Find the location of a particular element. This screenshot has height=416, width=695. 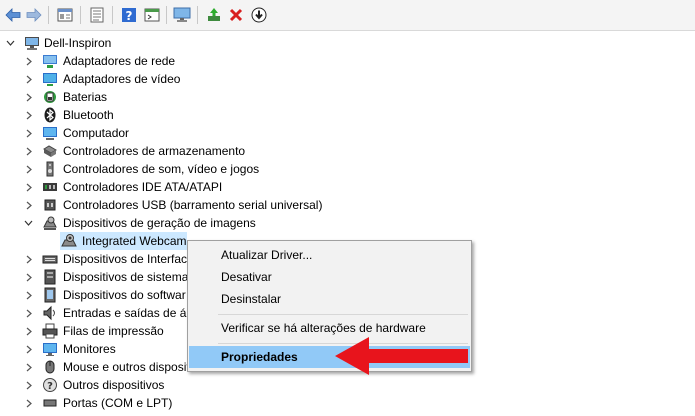

tree-item-label: Controladores IDE ATA/ATAPI is located at coordinates (143, 187).